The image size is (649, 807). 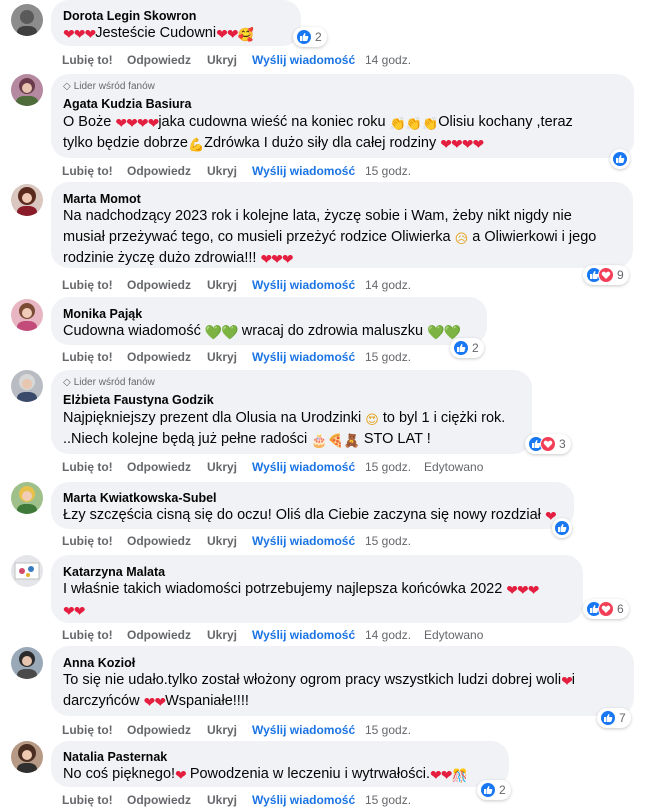 What do you see at coordinates (444, 418) in the screenshot?
I see `comment-text: to byl 1 i ciężki rok.` at bounding box center [444, 418].